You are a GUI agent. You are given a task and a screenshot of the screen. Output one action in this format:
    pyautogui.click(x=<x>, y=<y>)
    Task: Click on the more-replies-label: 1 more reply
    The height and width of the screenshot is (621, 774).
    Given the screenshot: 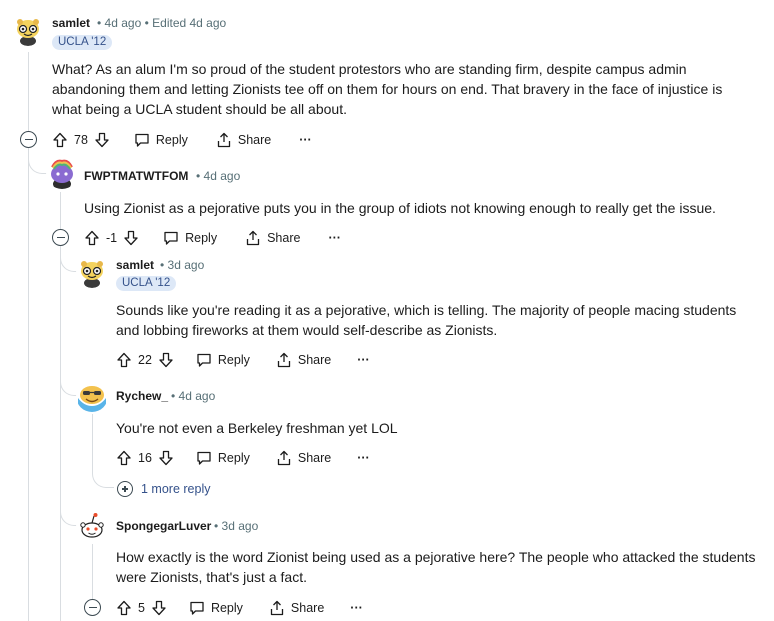 What is the action you would take?
    pyautogui.click(x=176, y=489)
    